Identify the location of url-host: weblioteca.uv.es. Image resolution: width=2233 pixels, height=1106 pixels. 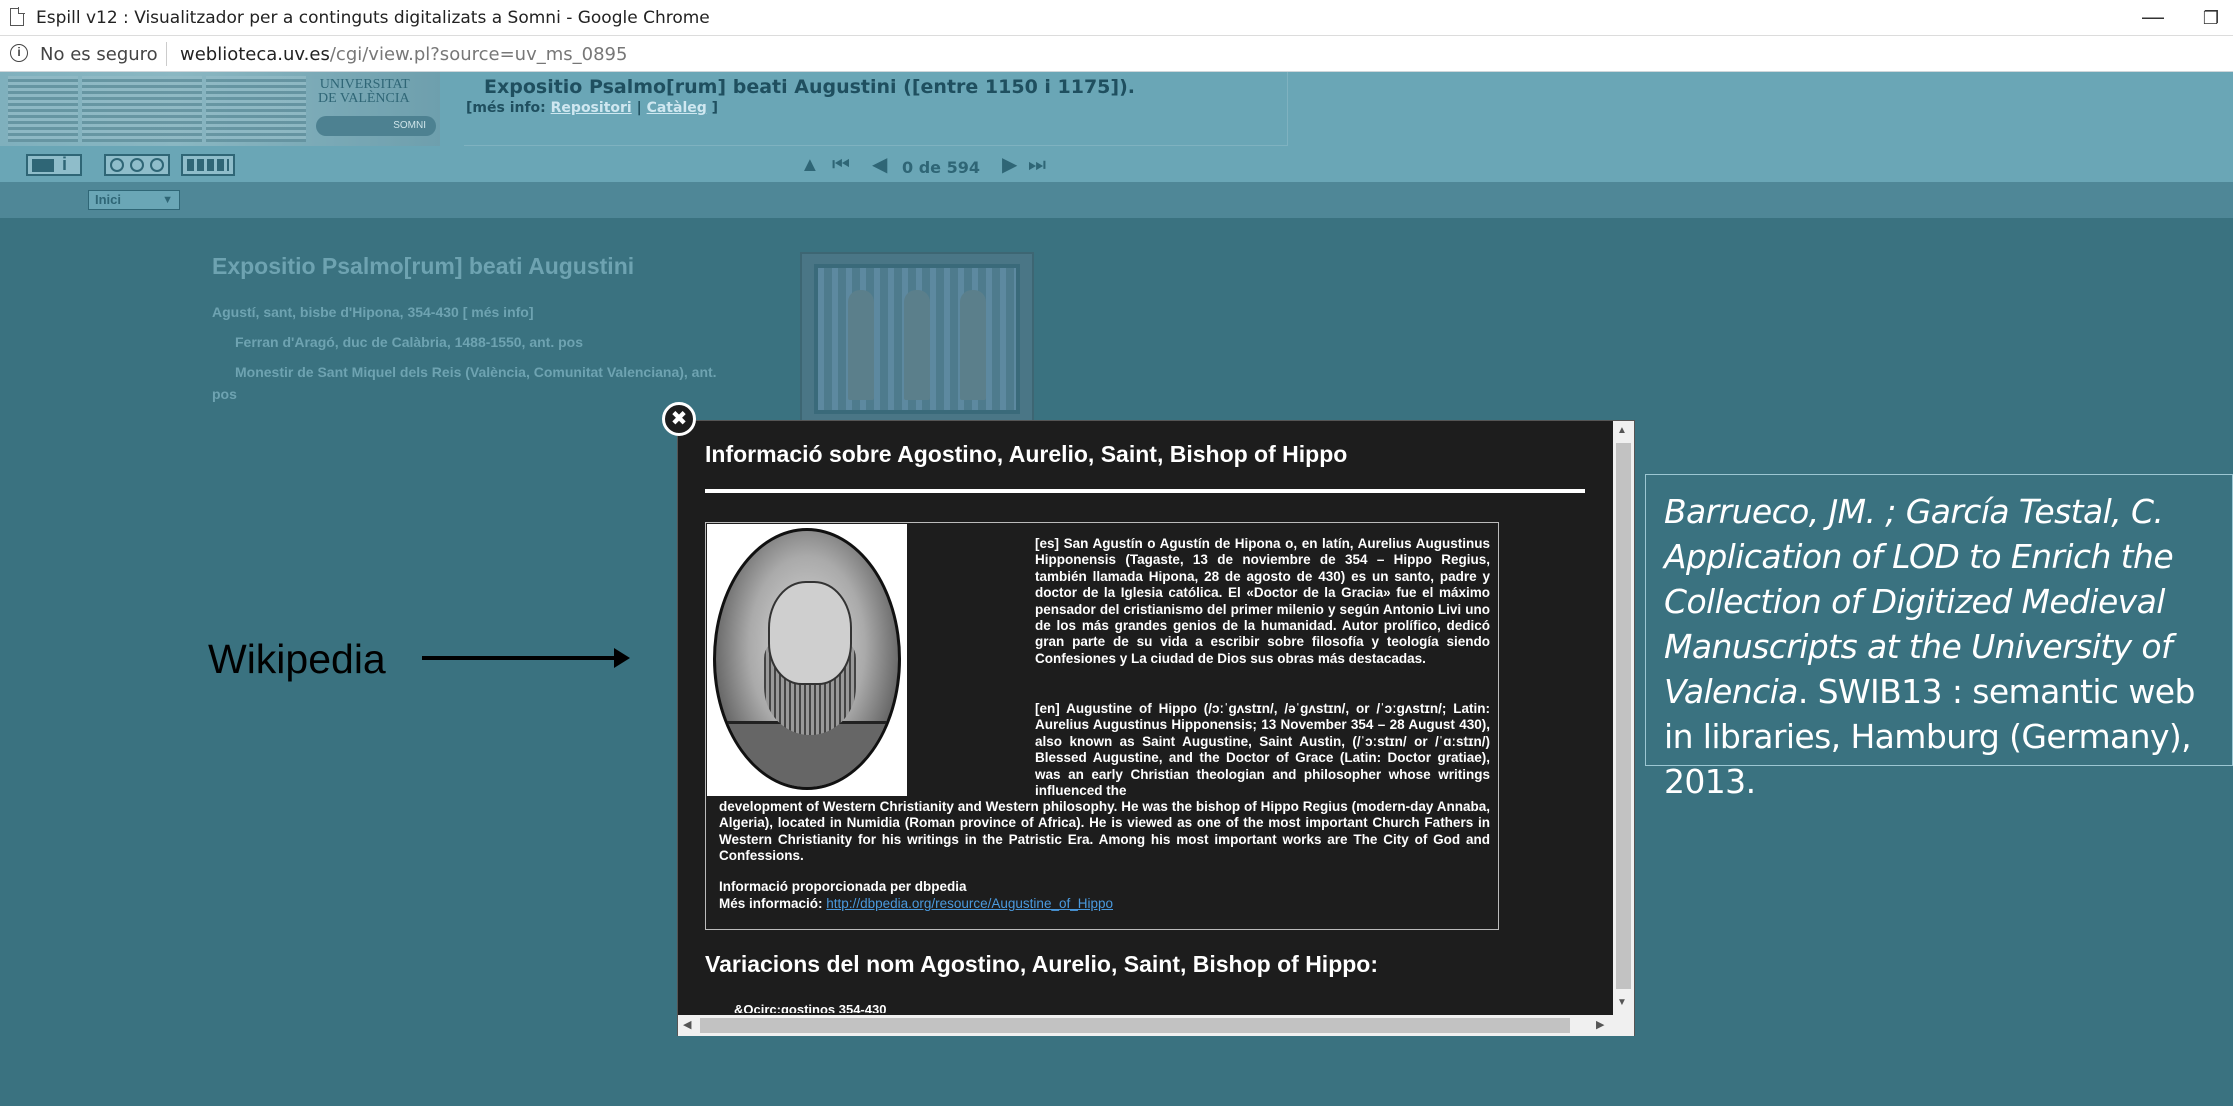
(255, 54).